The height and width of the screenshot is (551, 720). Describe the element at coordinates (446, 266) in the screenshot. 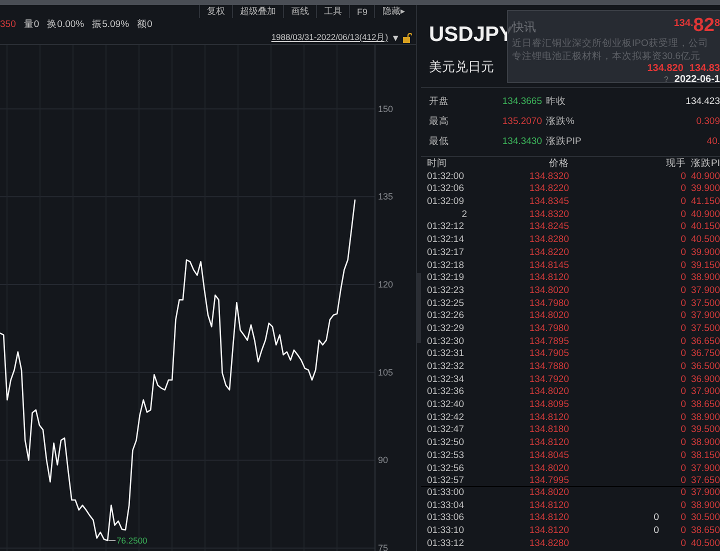

I see `time-cell-text: 01:32:18` at that location.